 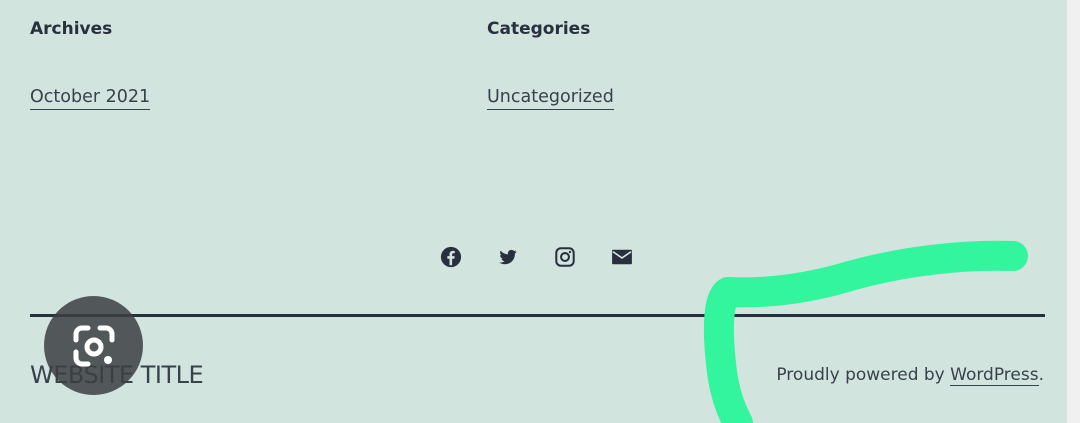 I want to click on twitter-icon, so click(x=508, y=257).